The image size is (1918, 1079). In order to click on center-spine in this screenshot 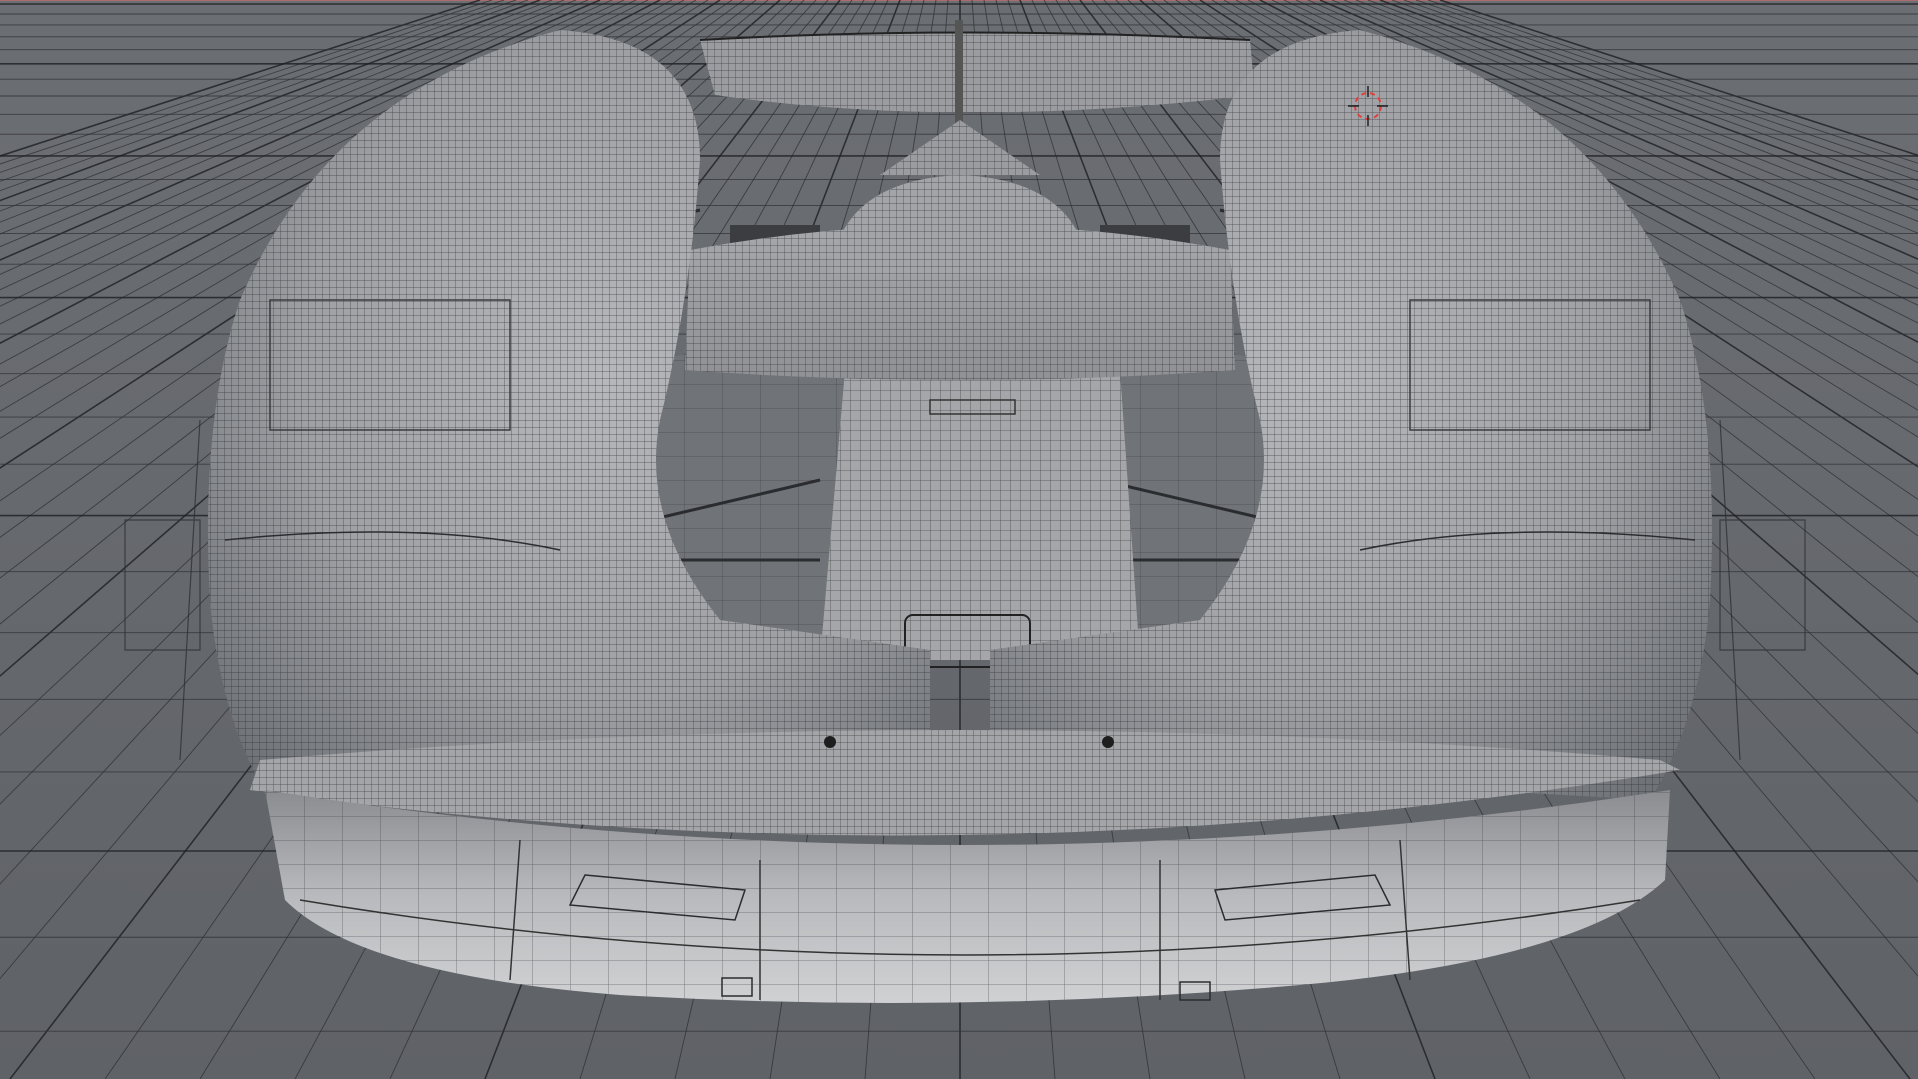, I will do `click(980, 519)`.